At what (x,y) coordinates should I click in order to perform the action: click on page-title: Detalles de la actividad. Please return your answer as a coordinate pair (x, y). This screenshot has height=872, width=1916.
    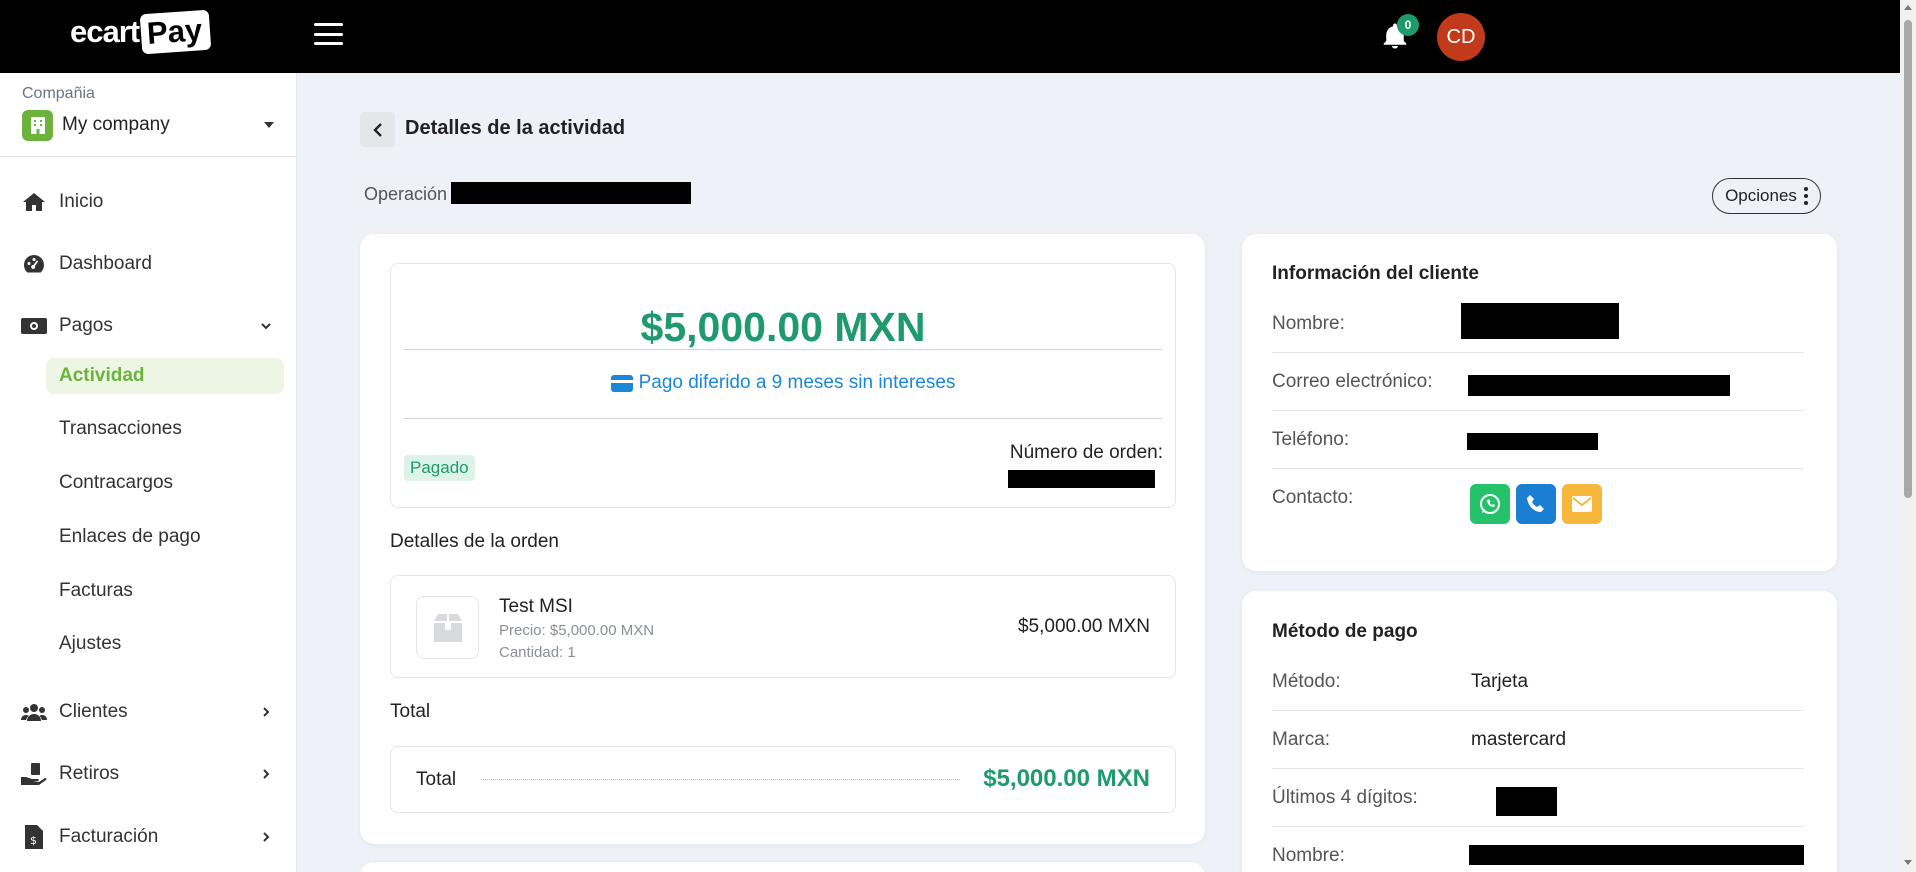
    Looking at the image, I should click on (515, 128).